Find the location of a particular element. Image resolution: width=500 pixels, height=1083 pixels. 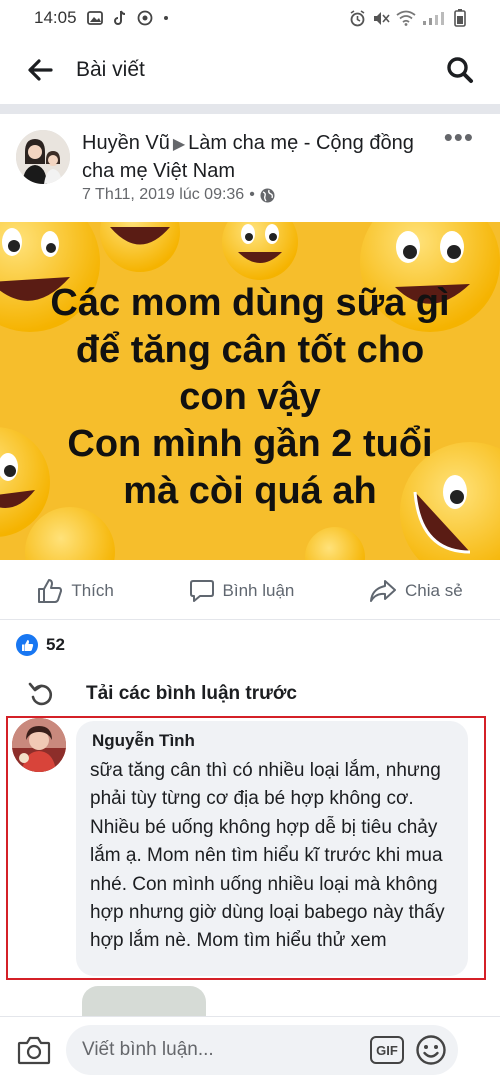

wifi-icon is located at coordinates (406, 18).